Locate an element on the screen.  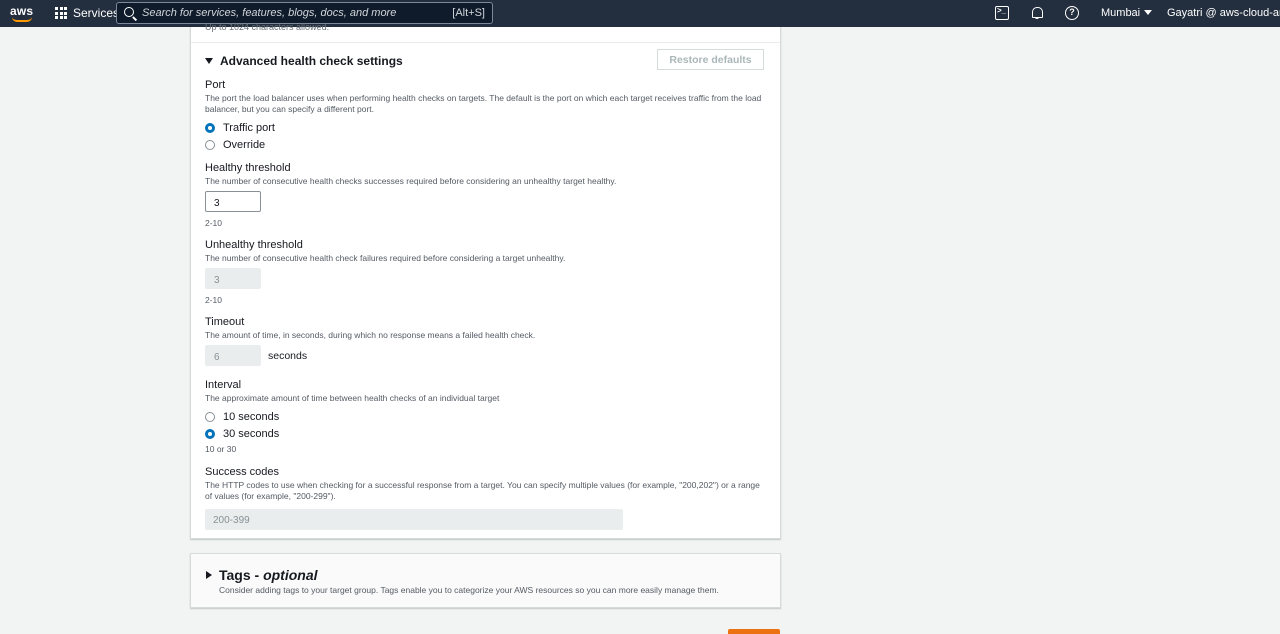
account-menu: Gayatri @ aws-cloud-arch is located at coordinates (1223, 13).